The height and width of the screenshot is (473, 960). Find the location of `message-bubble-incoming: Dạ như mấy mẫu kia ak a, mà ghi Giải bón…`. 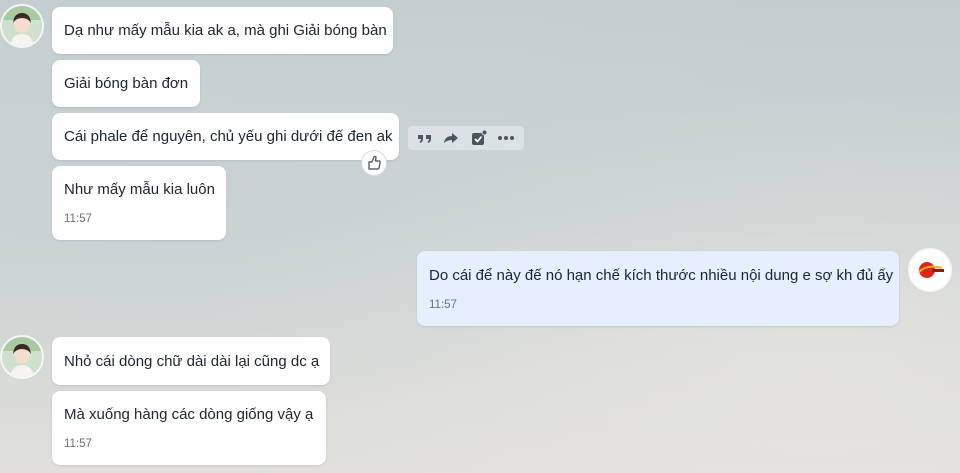

message-bubble-incoming: Dạ như mấy mẫu kia ak a, mà ghi Giải bón… is located at coordinates (222, 30).